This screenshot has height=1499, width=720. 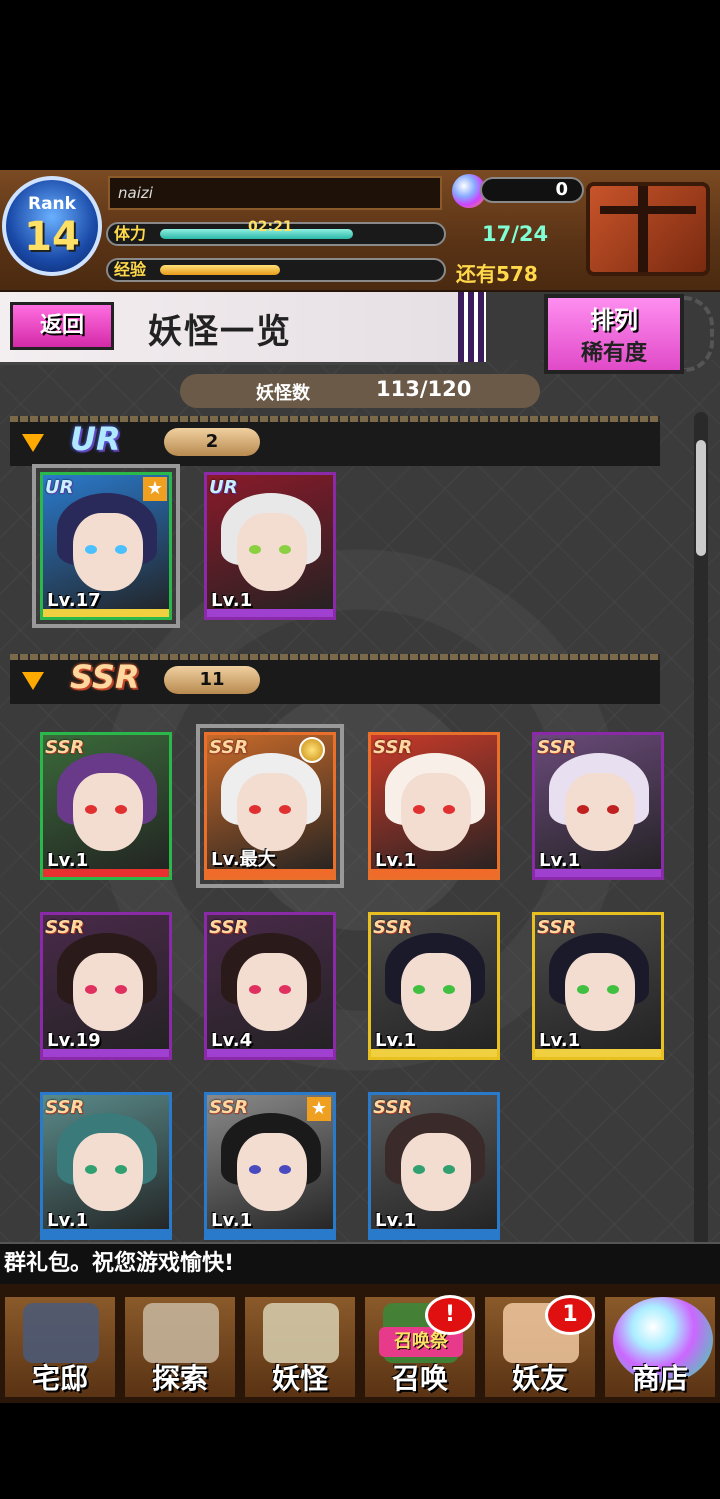 I want to click on section-rarity-ssr: SSR, so click(x=105, y=677).